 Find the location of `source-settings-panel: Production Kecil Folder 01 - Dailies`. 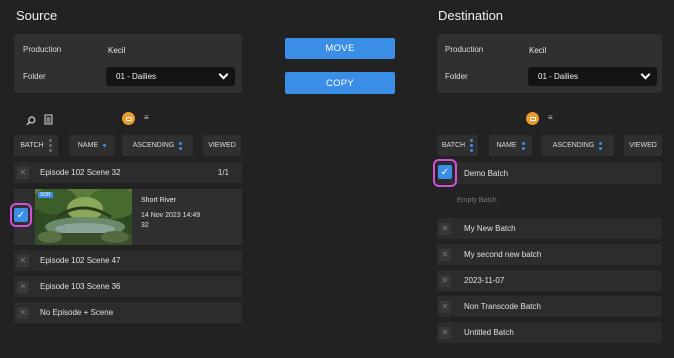

source-settings-panel: Production Kecil Folder 01 - Dailies is located at coordinates (128, 63).